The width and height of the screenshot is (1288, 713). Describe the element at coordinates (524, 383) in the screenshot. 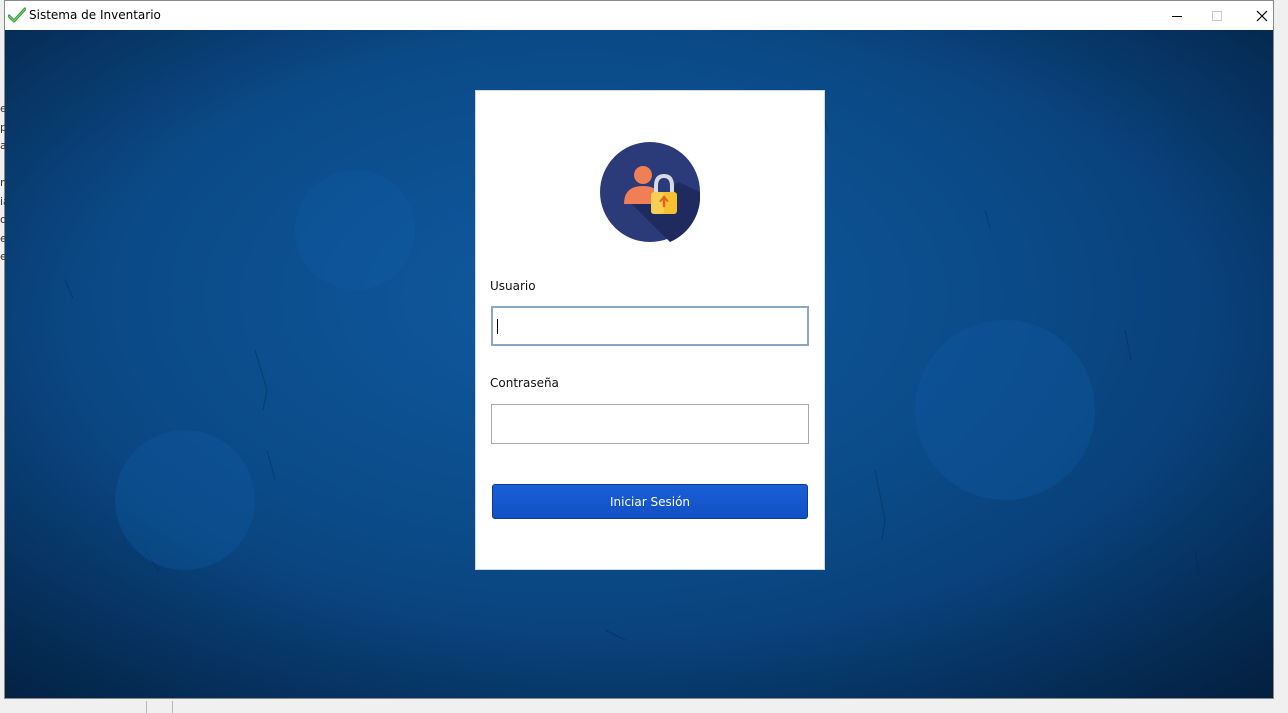

I see `password-label: Contraseña` at that location.